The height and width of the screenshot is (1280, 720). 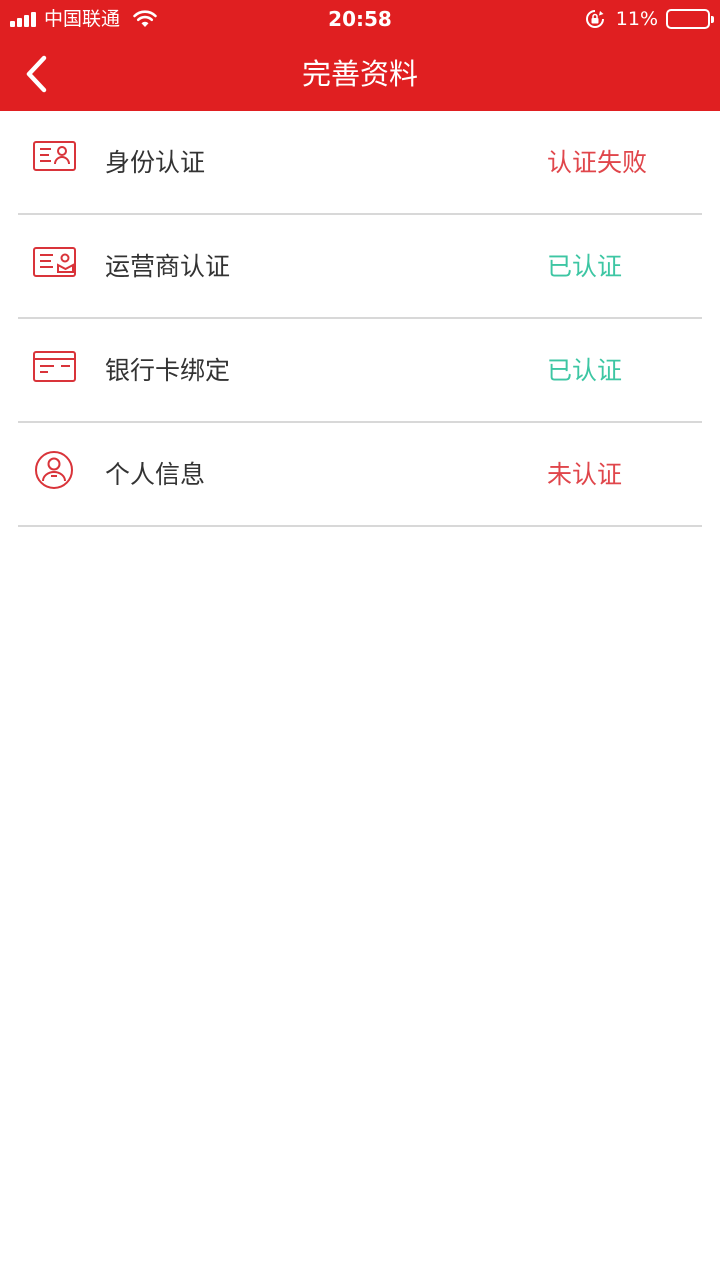 What do you see at coordinates (54, 262) in the screenshot?
I see `carrier-card-icon` at bounding box center [54, 262].